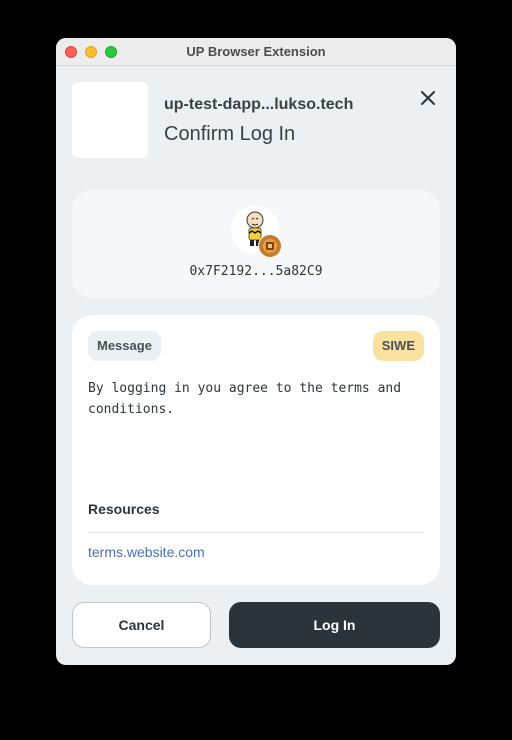 This screenshot has height=740, width=512. I want to click on cancel-button: Cancel, so click(141, 625).